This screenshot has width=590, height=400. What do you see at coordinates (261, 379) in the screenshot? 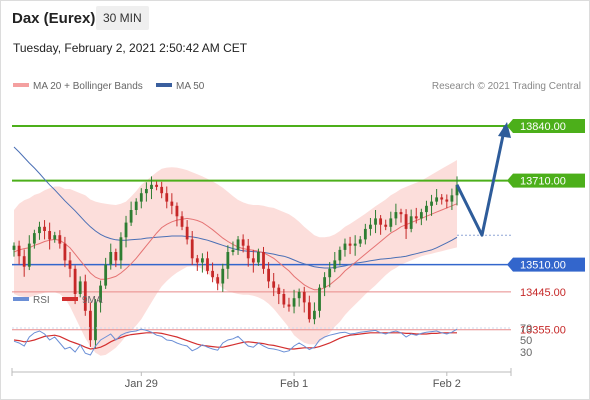
I see `x-axis: Jan 29 Feb 1 Feb 2` at bounding box center [261, 379].